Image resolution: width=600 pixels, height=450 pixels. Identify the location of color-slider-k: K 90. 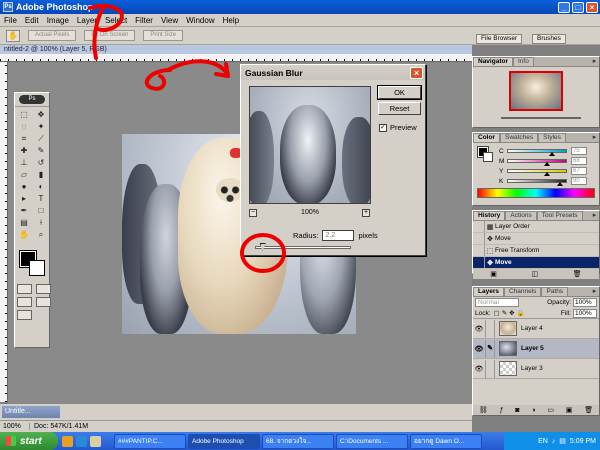
(543, 181).